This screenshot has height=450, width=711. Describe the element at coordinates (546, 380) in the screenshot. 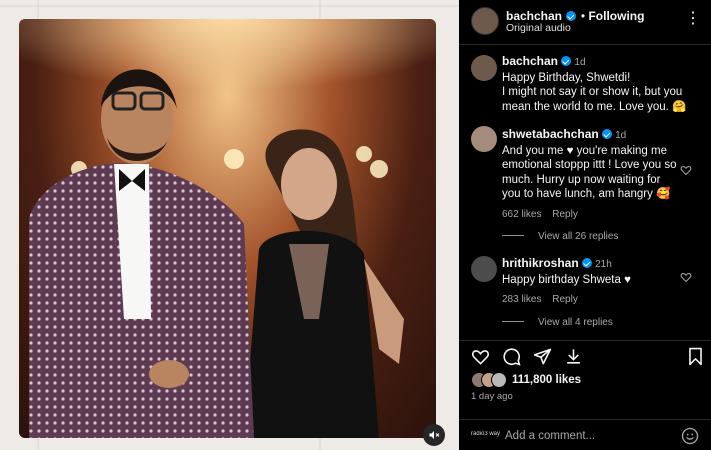

I see `likes-count: 111,800 likes` at that location.